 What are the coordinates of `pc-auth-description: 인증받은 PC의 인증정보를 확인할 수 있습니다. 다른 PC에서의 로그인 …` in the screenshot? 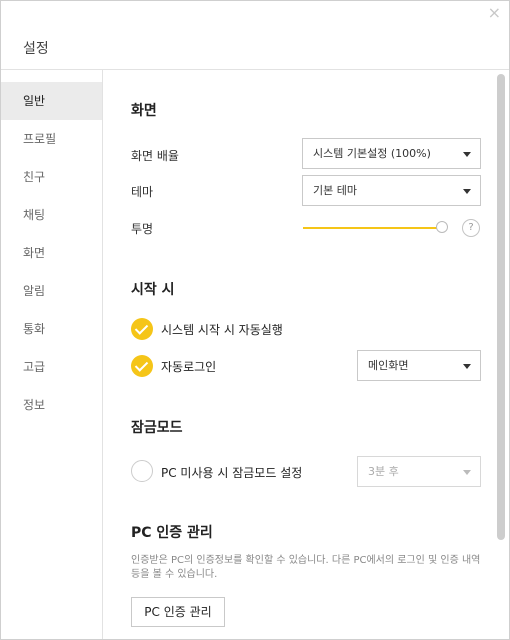 It's located at (306, 567).